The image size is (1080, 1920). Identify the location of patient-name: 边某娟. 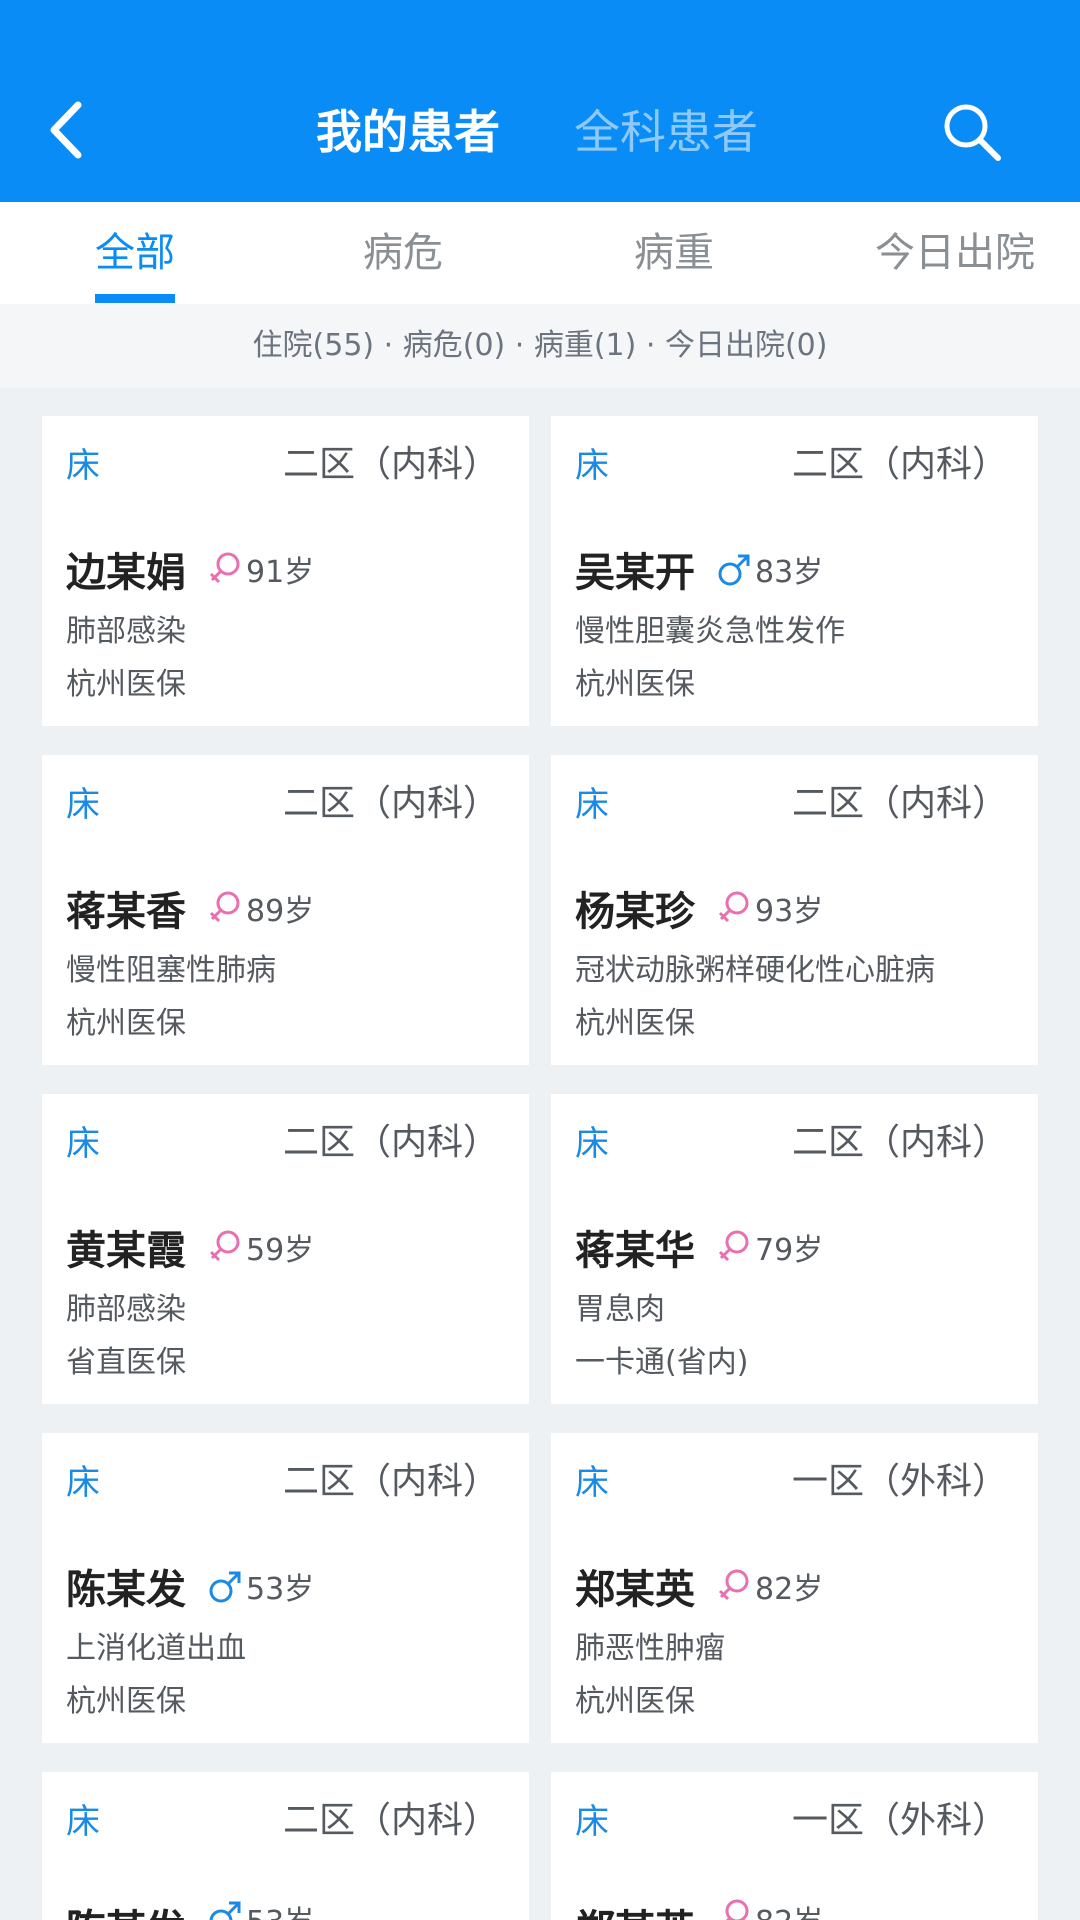
(126, 573).